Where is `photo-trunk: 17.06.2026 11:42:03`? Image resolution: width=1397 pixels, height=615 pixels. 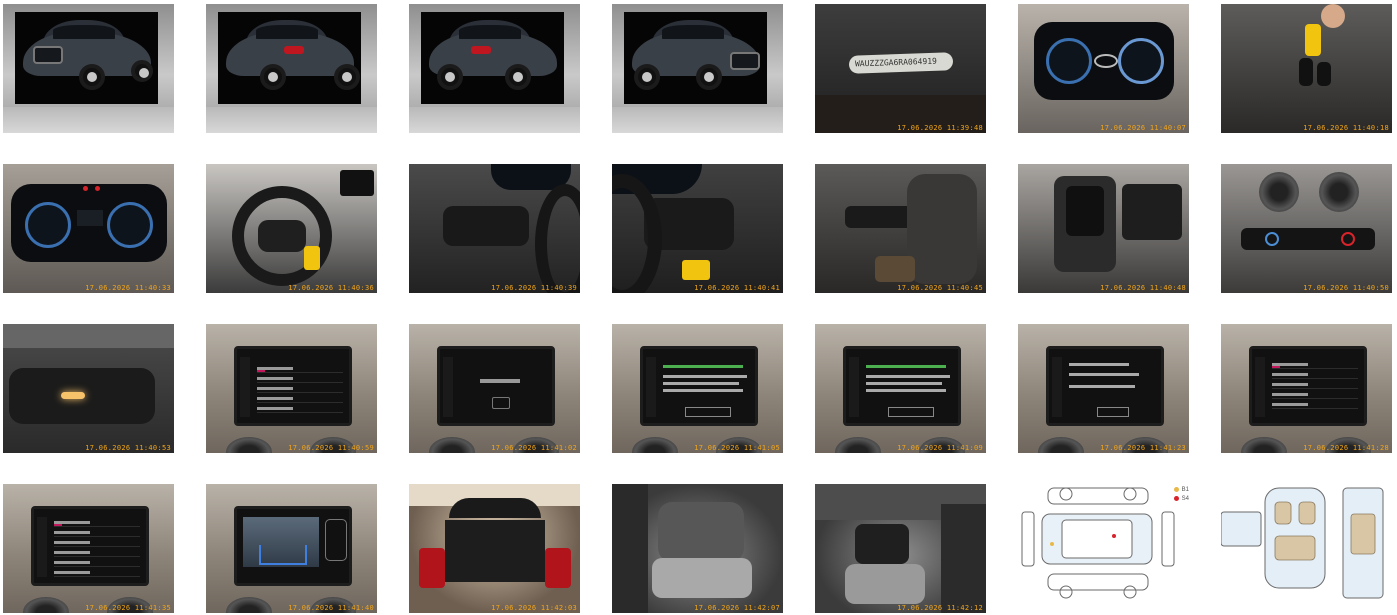 photo-trunk: 17.06.2026 11:42:03 is located at coordinates (494, 548).